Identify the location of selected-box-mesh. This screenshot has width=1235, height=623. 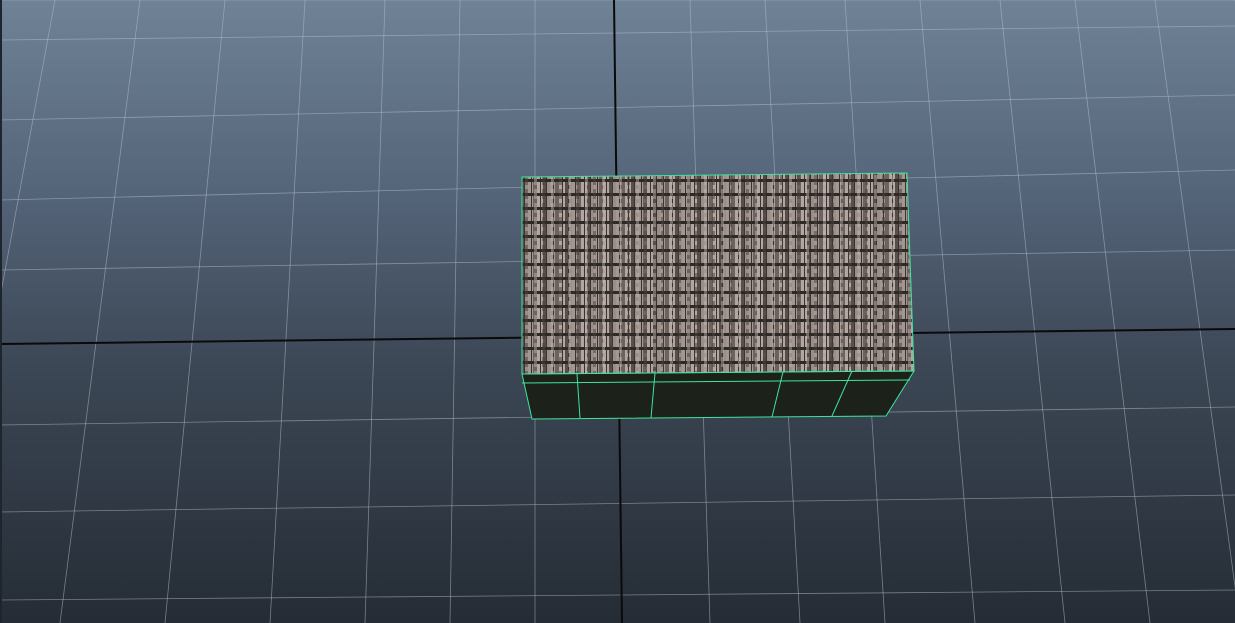
(718, 296).